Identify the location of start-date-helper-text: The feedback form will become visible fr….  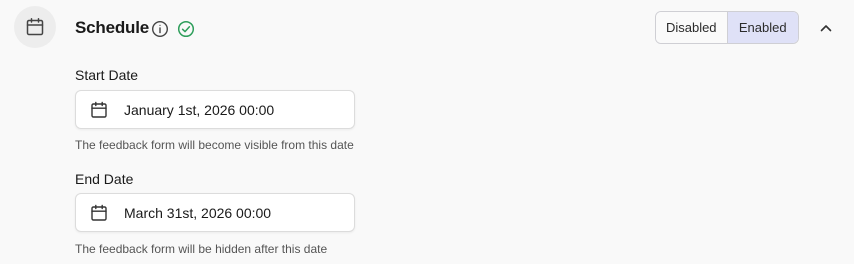
(214, 145).